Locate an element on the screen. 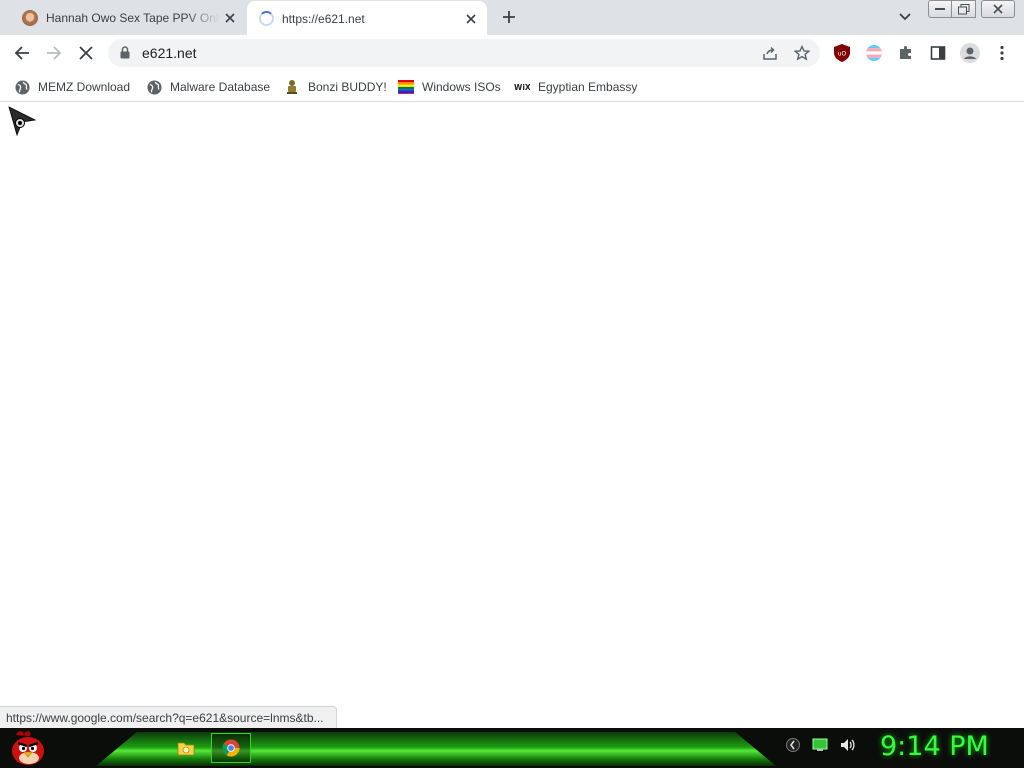  bookmark-label: Malware Database is located at coordinates (220, 87).